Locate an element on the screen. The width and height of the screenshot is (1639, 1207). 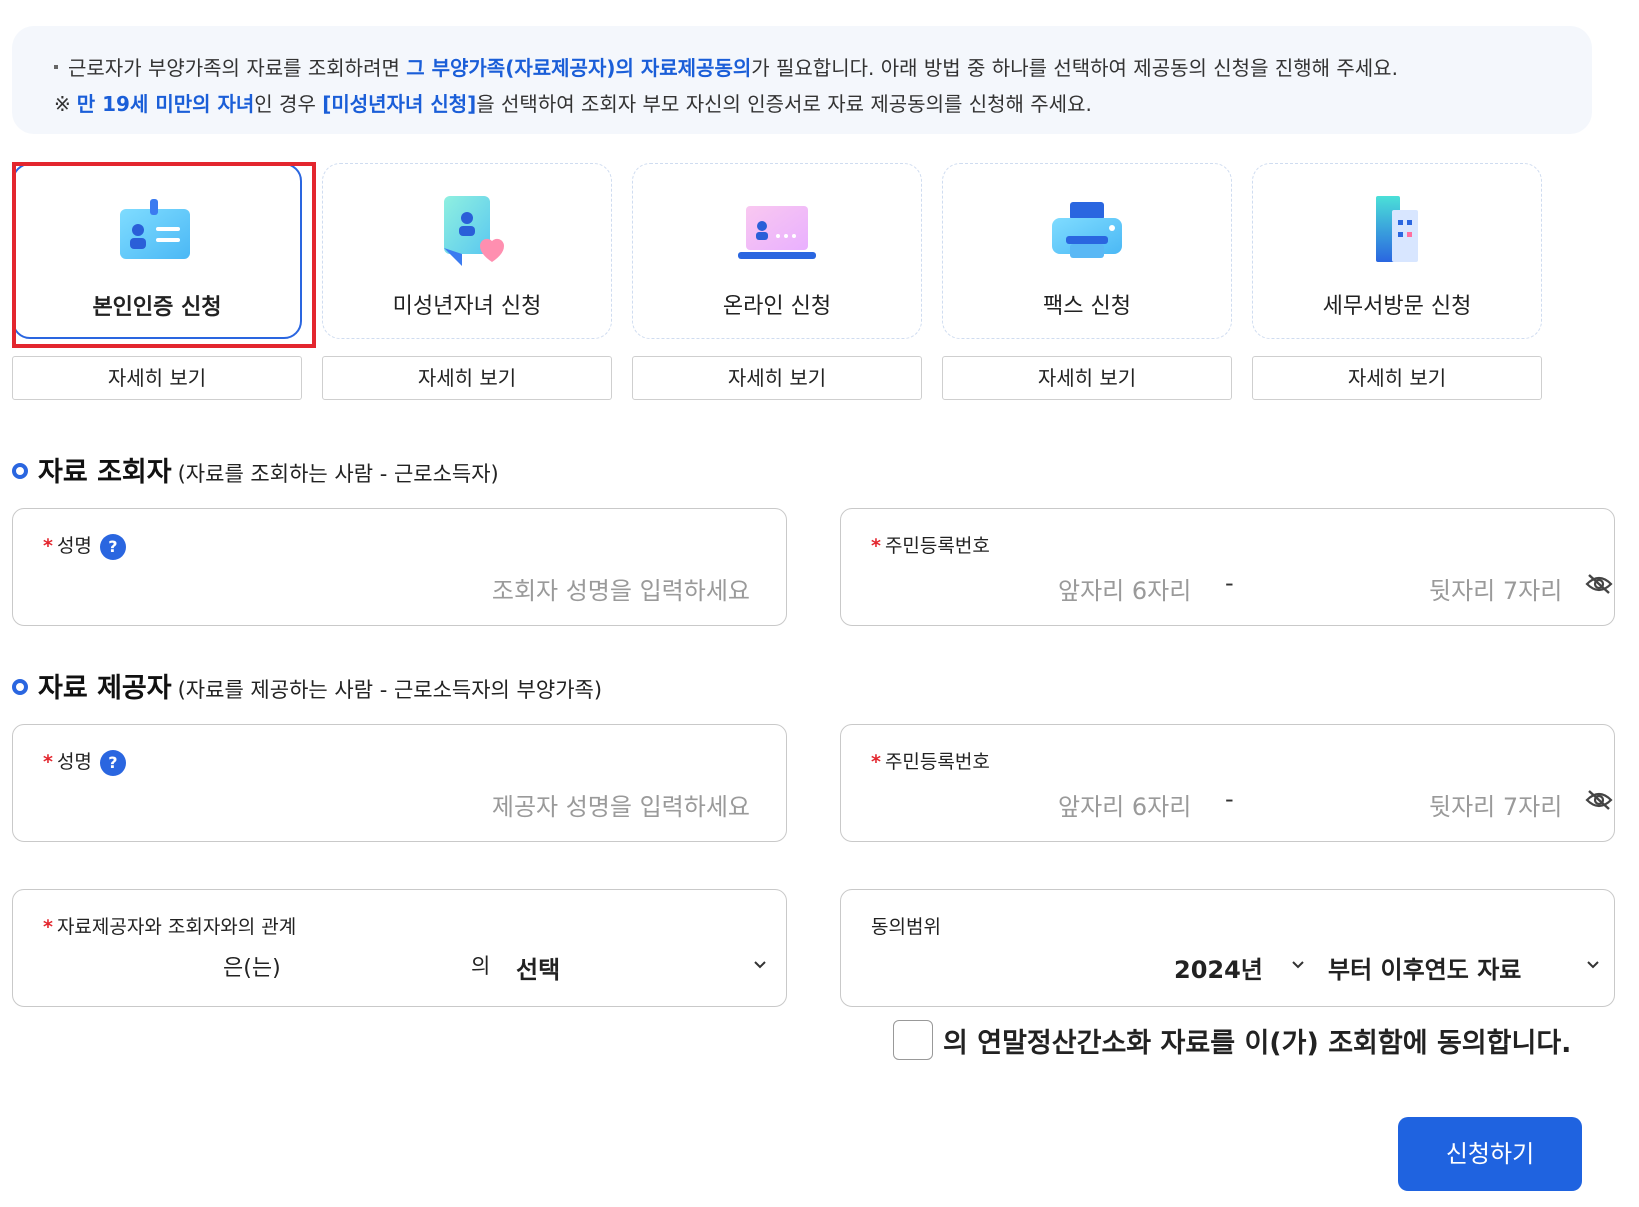
section-subtitle: (자료를 조회하는 사람 - 근로소득자) is located at coordinates (338, 474).